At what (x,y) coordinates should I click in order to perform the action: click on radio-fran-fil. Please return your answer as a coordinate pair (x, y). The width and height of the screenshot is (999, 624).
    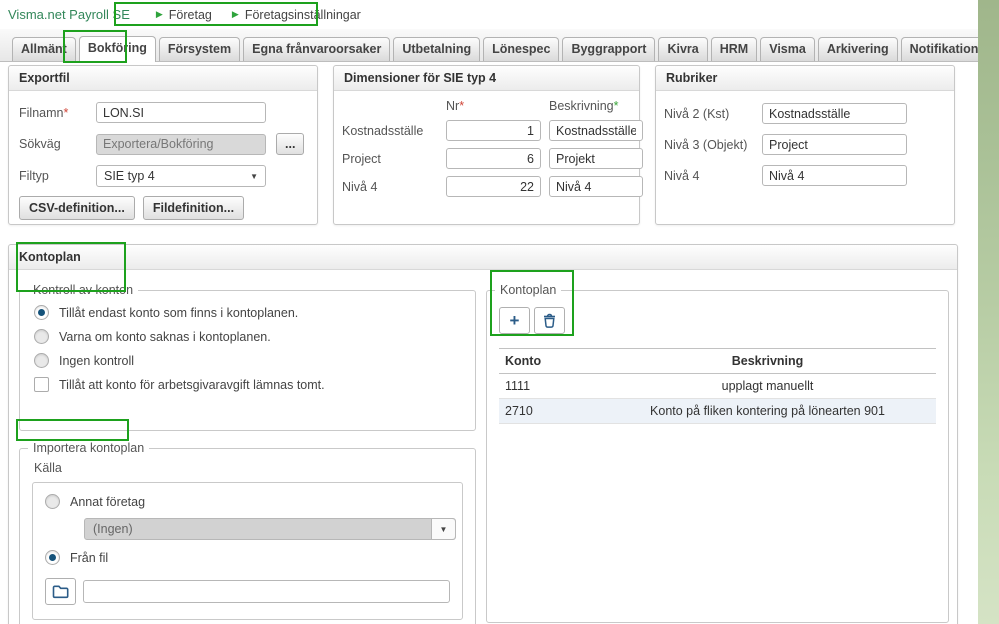
    Looking at the image, I should click on (52, 557).